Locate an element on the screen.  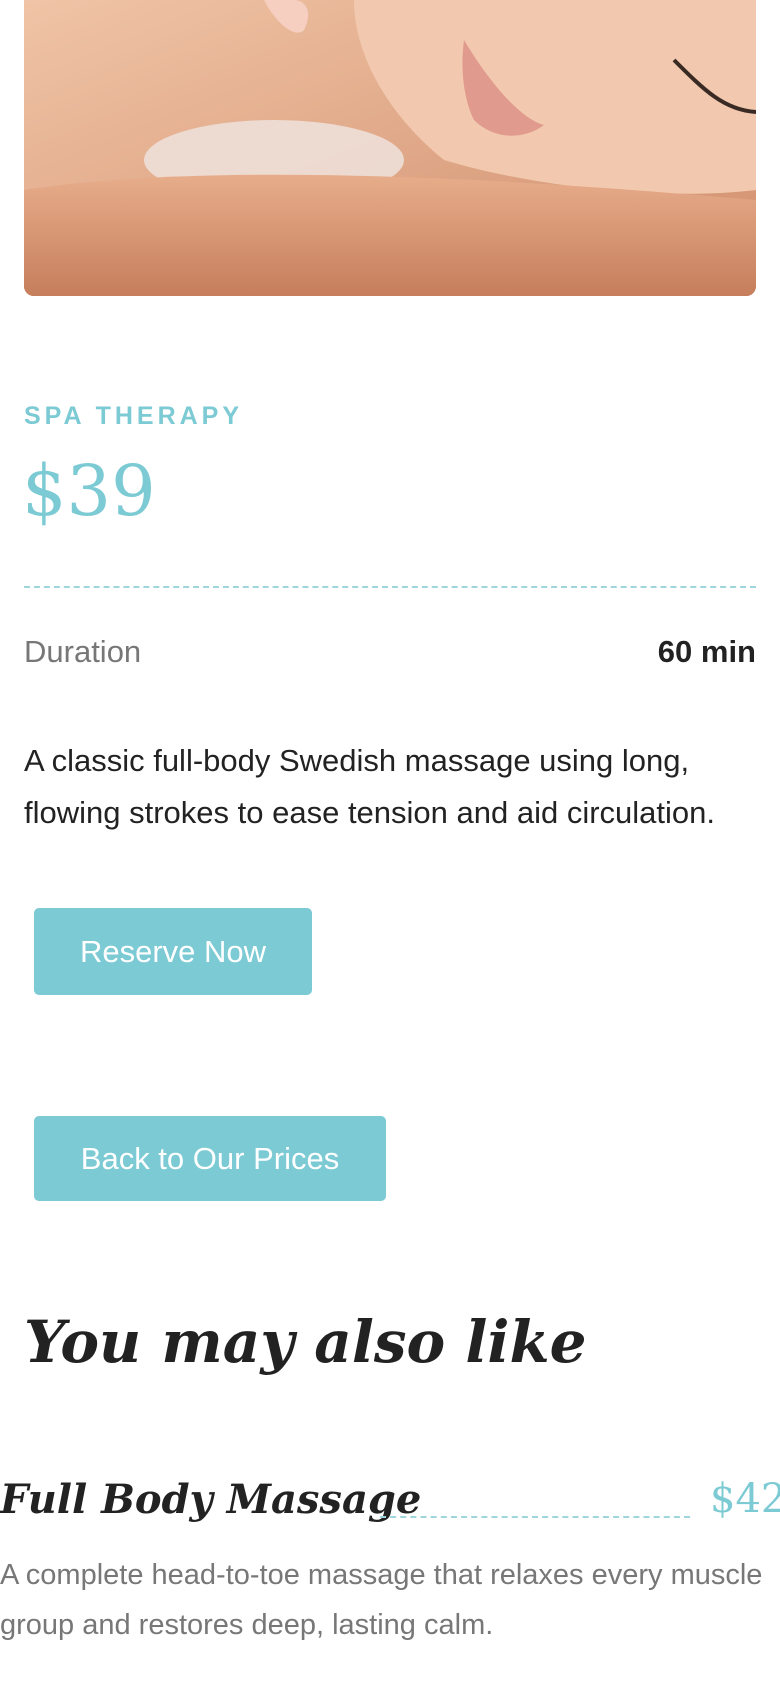
related-item-name: Full Body Massage is located at coordinates (210, 1499).